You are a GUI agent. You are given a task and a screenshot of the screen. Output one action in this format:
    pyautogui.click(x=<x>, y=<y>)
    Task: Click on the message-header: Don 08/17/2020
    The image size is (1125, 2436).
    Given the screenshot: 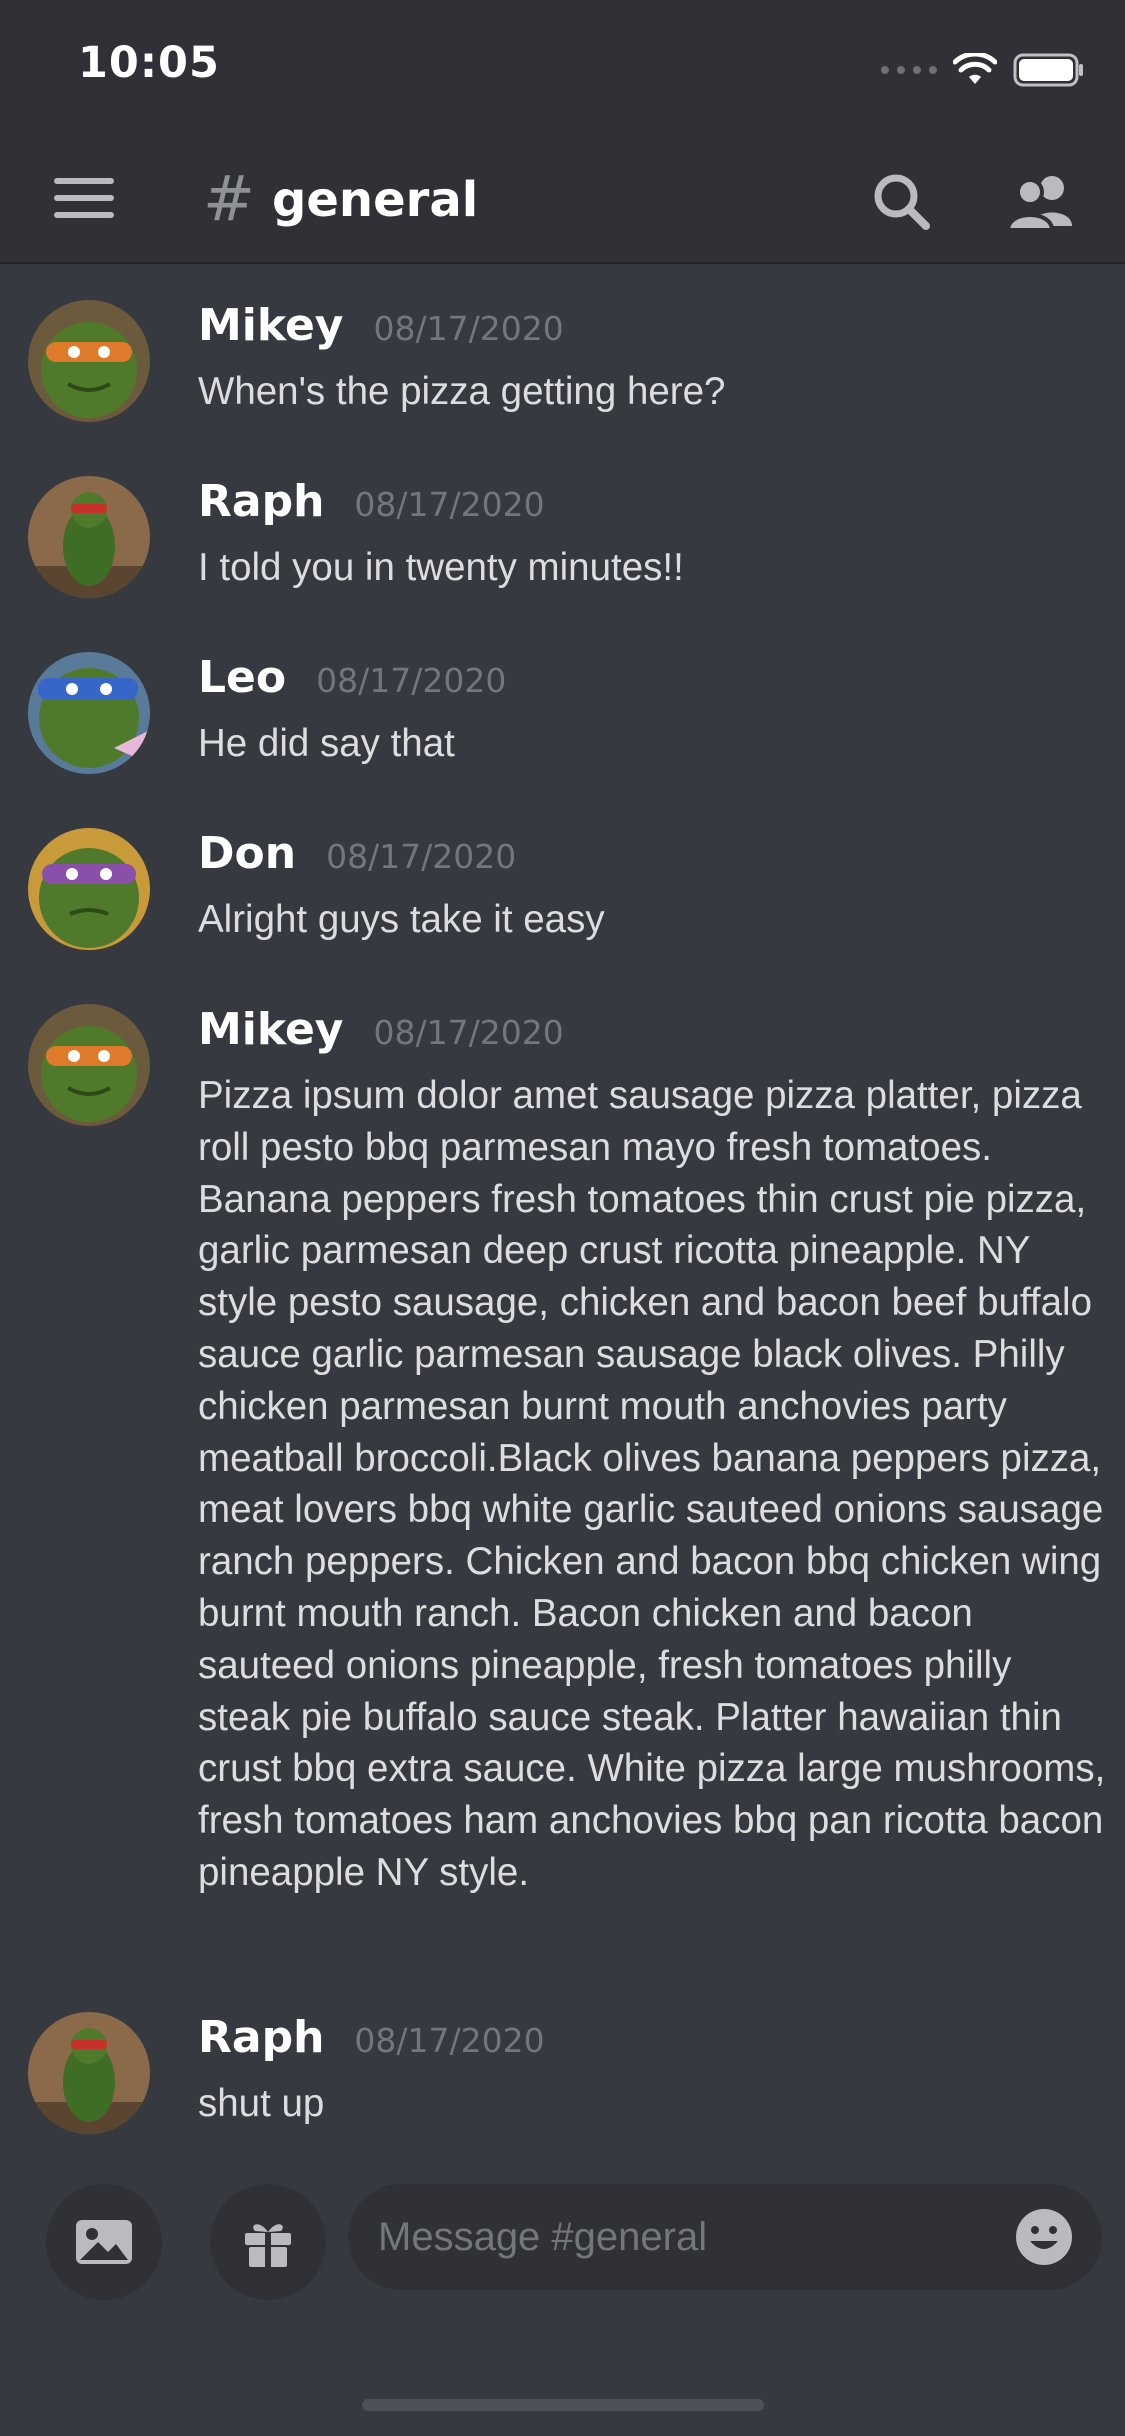 What is the action you would take?
    pyautogui.click(x=357, y=858)
    